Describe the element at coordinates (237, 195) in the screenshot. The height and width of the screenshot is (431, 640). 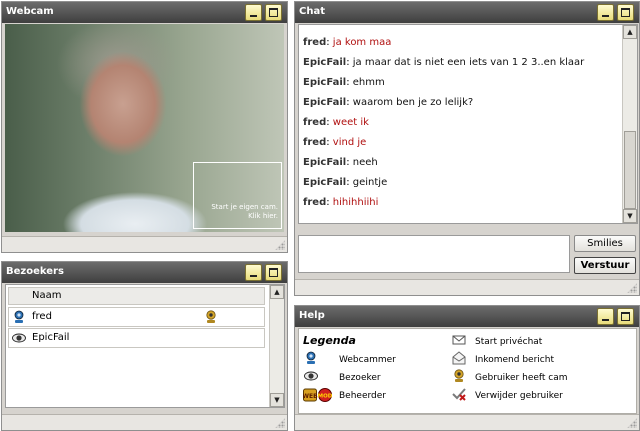
I see `start-own-cam-button: Start je eigen cam. Klik hier.` at that location.